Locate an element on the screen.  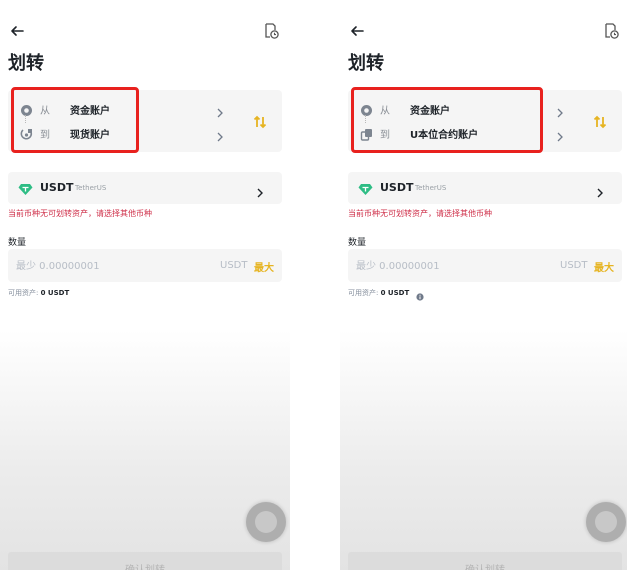
transfer-account-selector: 从 资金账户 到 现货账户 is located at coordinates (145, 121).